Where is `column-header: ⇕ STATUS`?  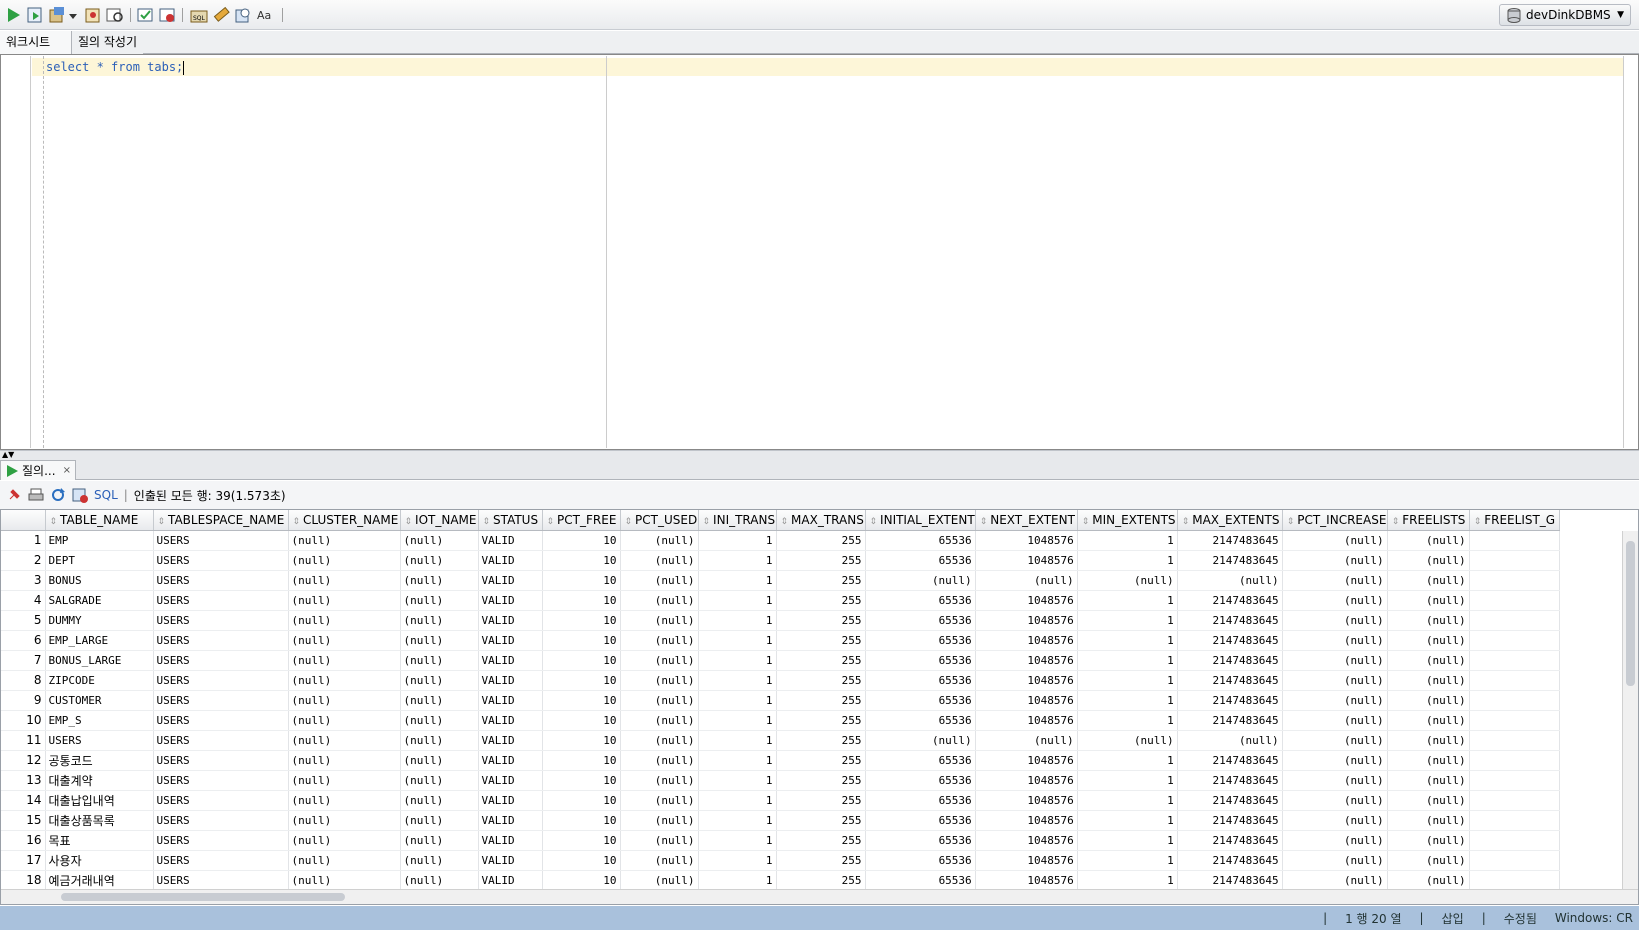 column-header: ⇕ STATUS is located at coordinates (510, 520).